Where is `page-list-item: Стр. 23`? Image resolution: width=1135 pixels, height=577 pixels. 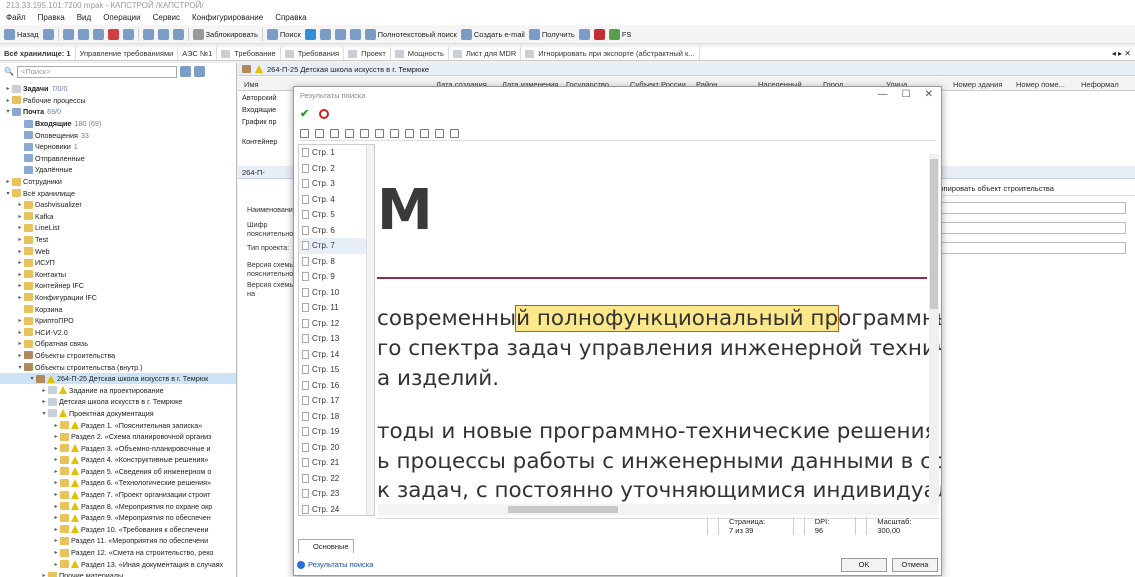
page-list-item: Стр. 23 is located at coordinates (336, 494).